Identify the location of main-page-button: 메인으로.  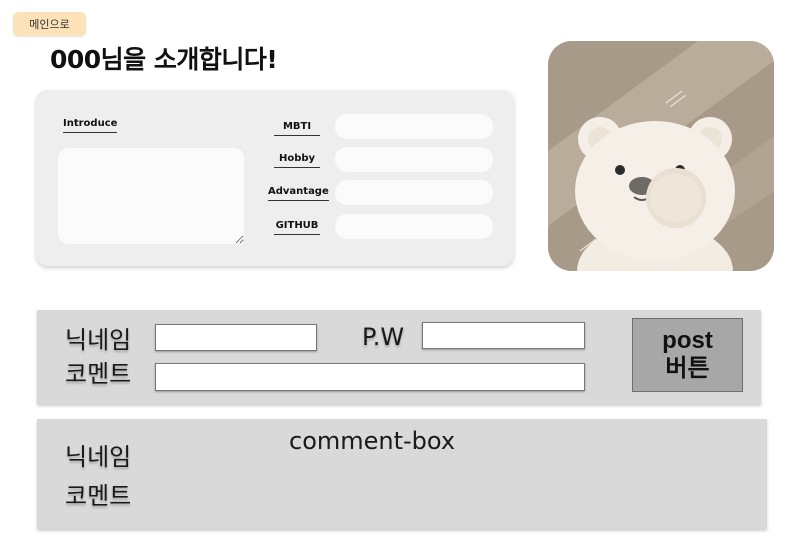
(49, 24).